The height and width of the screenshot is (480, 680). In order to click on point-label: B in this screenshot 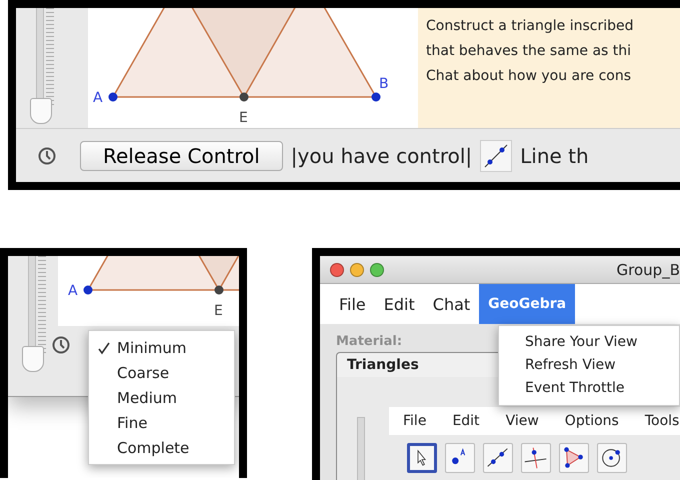, I will do `click(384, 84)`.